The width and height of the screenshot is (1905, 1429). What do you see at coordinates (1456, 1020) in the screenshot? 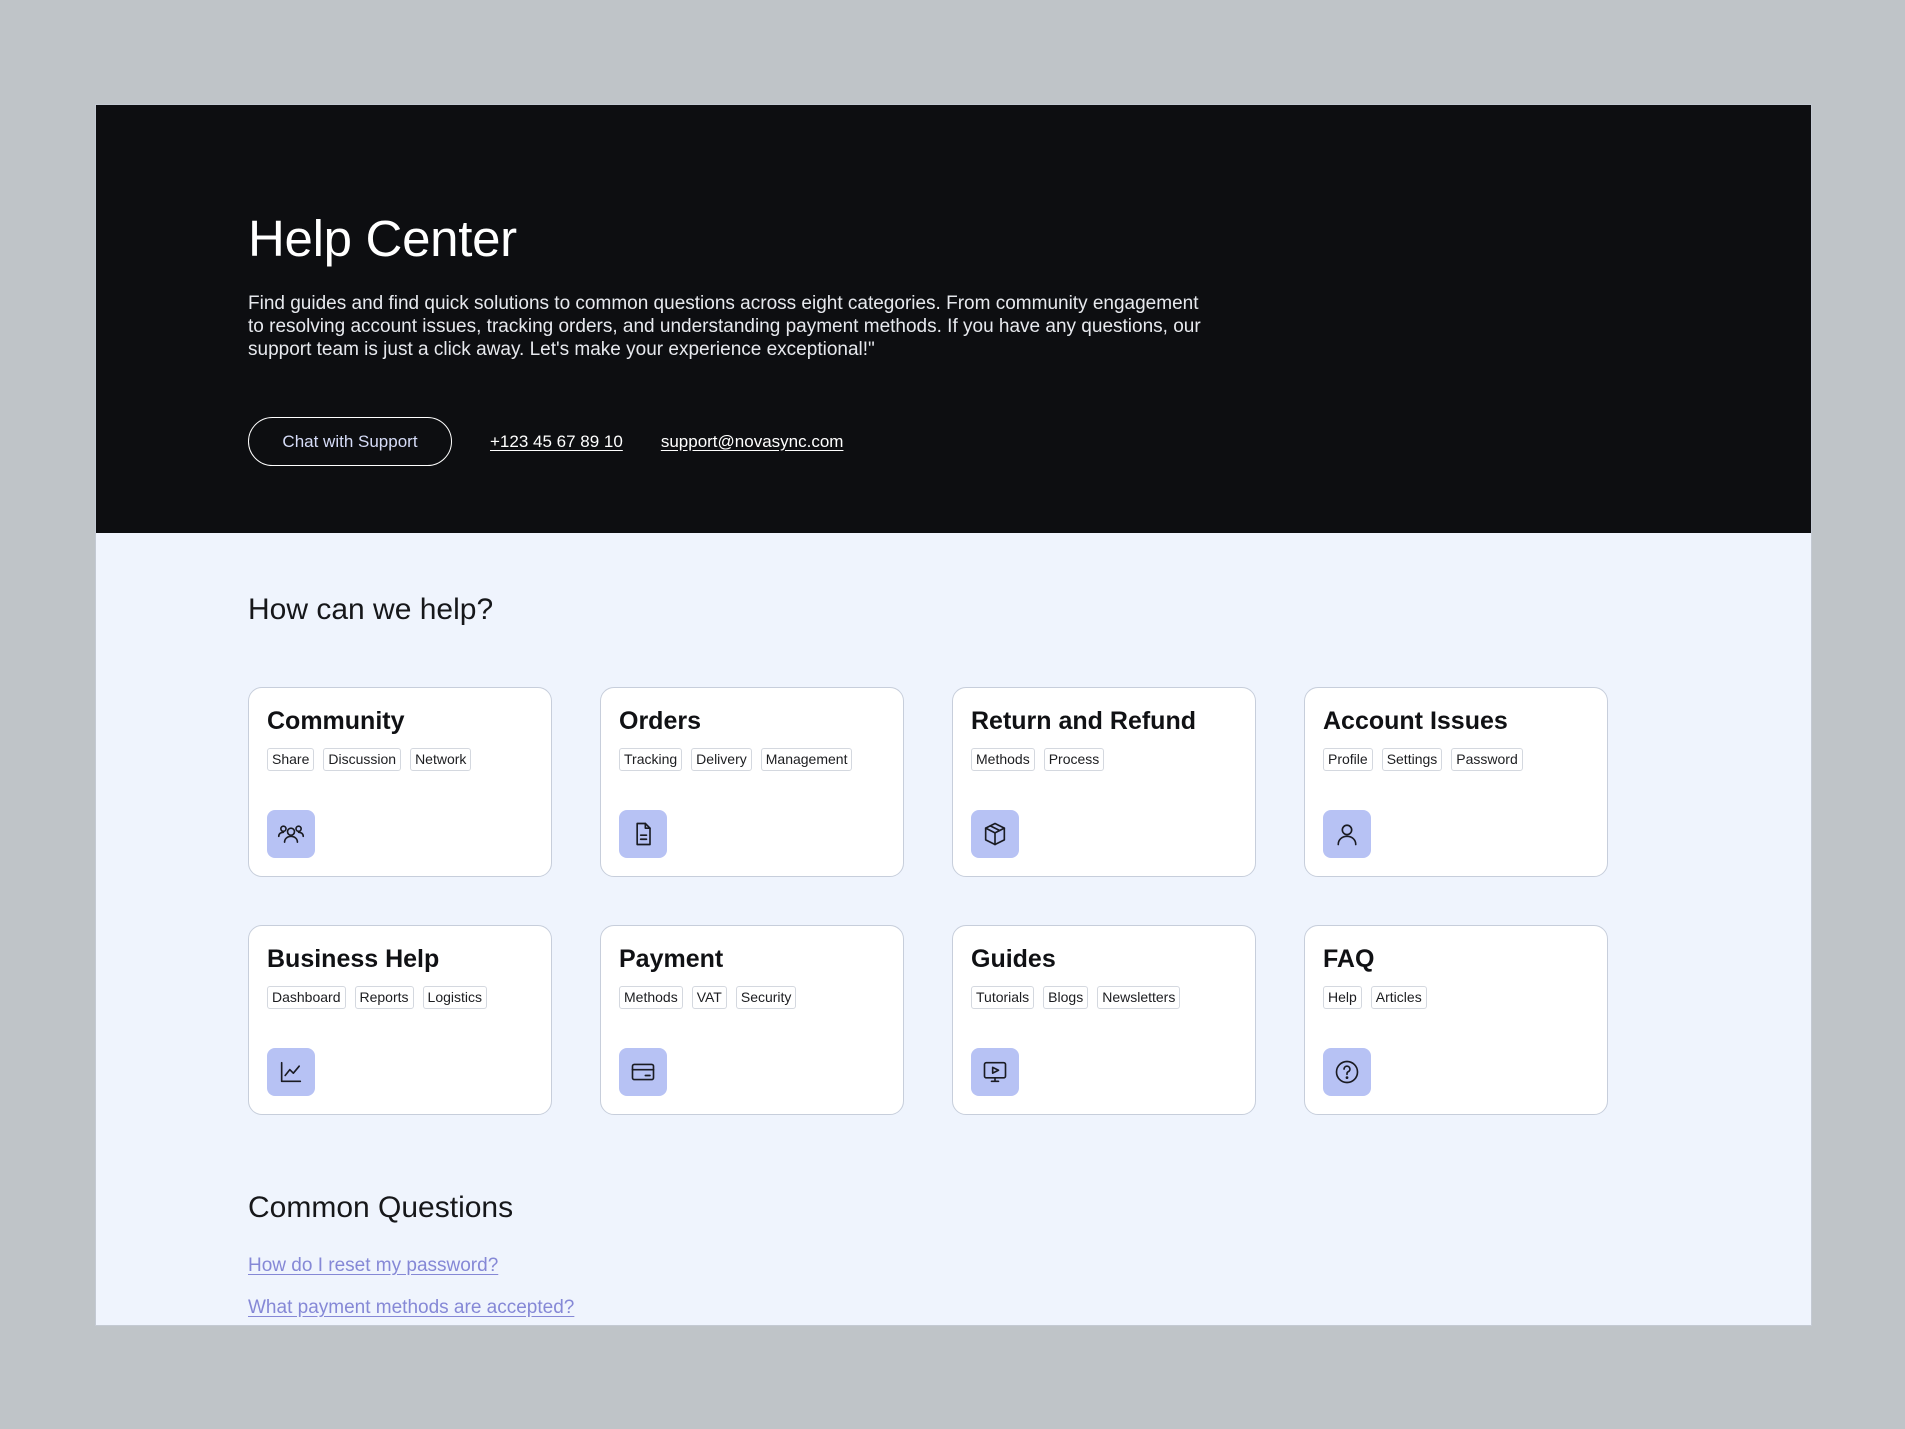
I see `category-card-faq: FAQ Help Articles` at bounding box center [1456, 1020].